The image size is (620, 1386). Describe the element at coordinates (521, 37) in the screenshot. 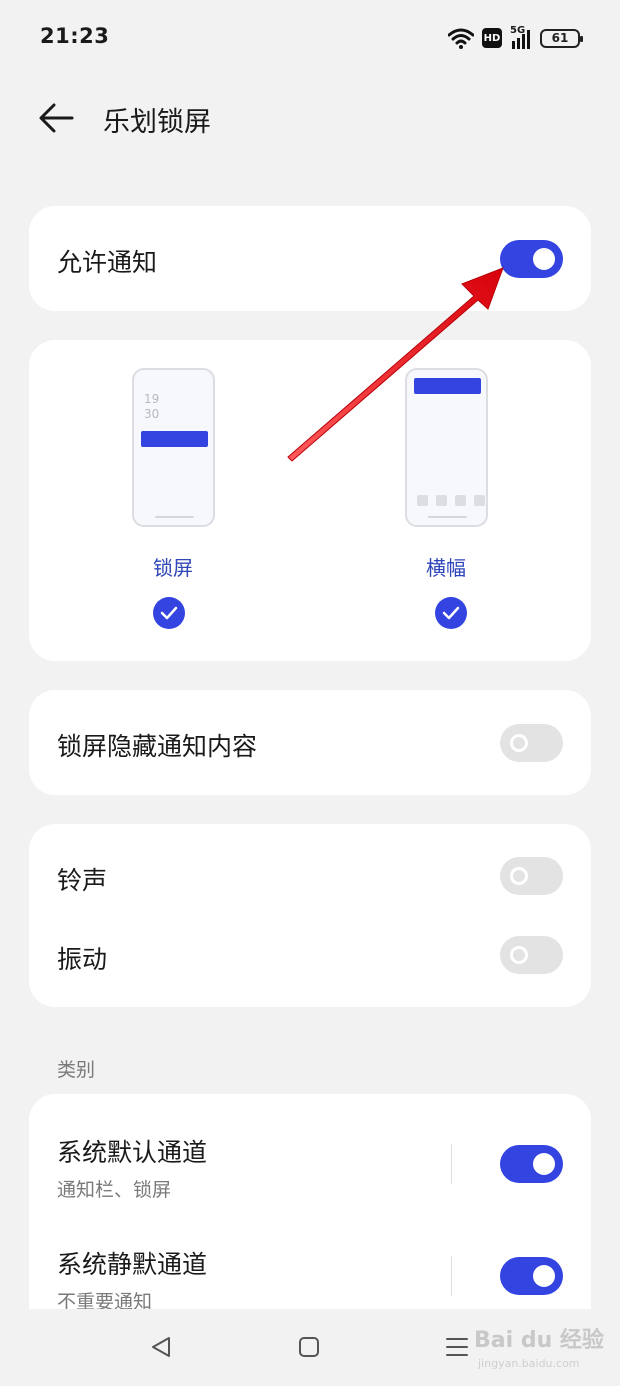

I see `signal-group: 5G` at that location.